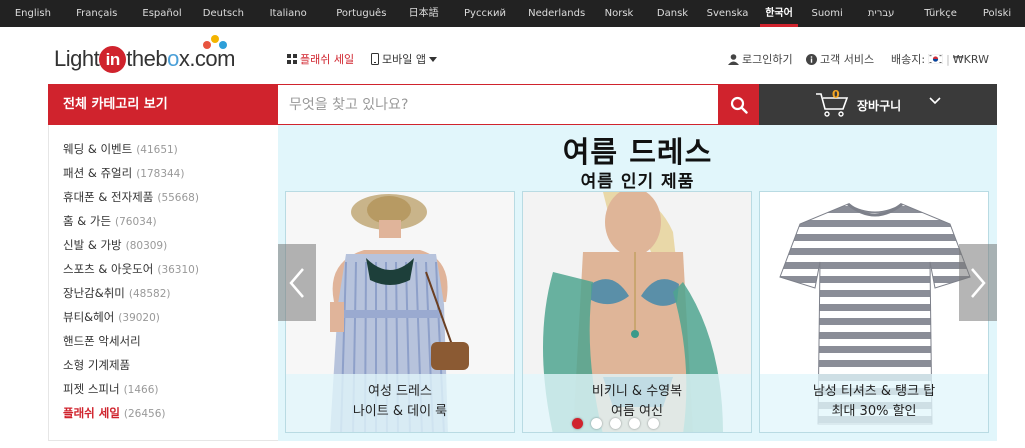 This screenshot has height=448, width=1025. I want to click on chevron-left-icon, so click(296, 282).